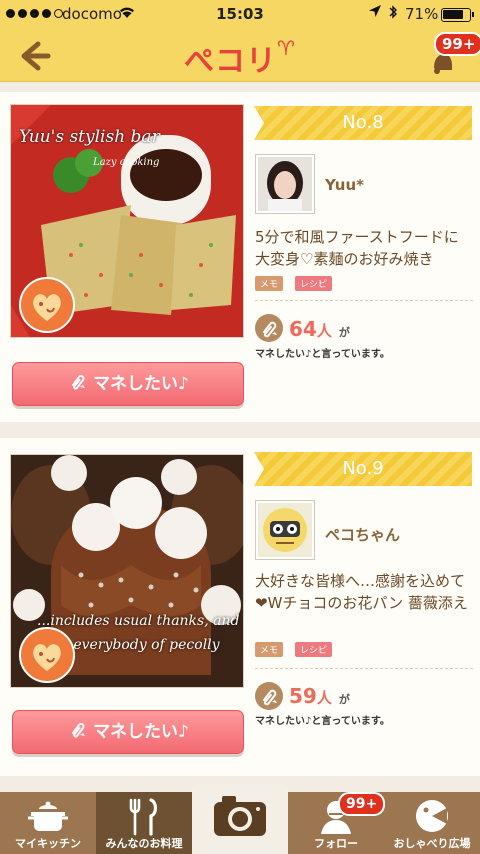  What do you see at coordinates (48, 843) in the screenshot?
I see `tab-label: マイキッチン` at bounding box center [48, 843].